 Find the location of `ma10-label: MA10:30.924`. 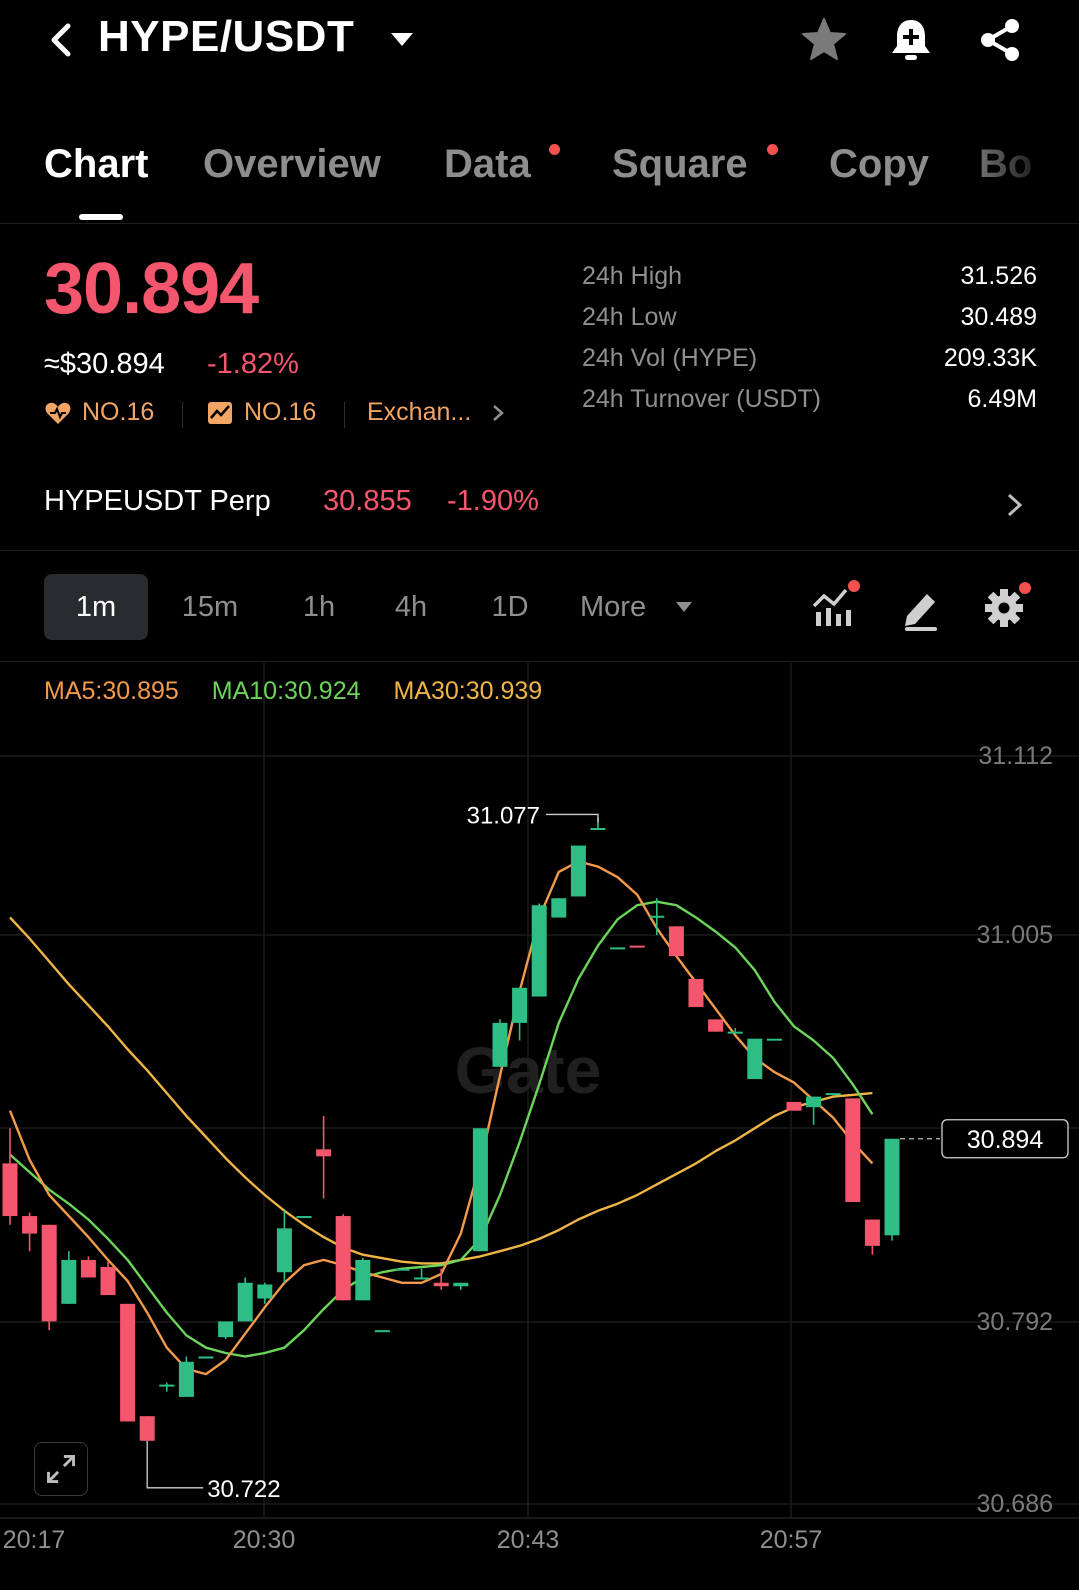

ma10-label: MA10:30.924 is located at coordinates (286, 691).